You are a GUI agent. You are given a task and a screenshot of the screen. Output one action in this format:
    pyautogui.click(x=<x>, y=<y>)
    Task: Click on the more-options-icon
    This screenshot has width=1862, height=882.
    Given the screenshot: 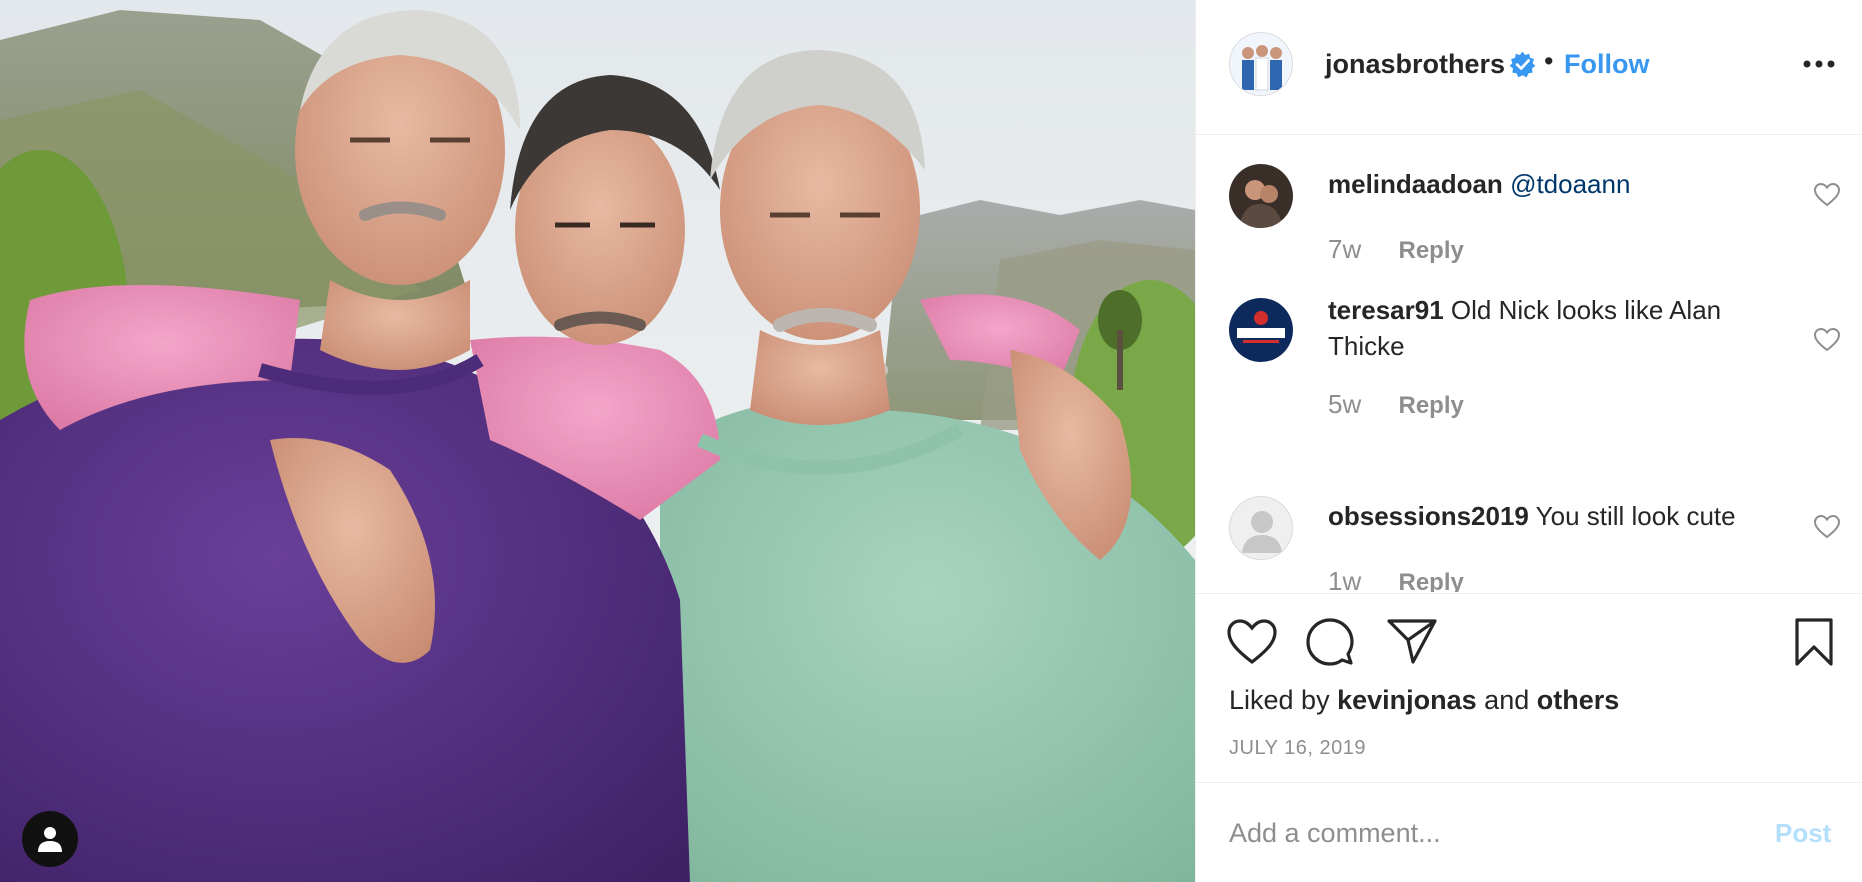 What is the action you would take?
    pyautogui.click(x=1819, y=64)
    